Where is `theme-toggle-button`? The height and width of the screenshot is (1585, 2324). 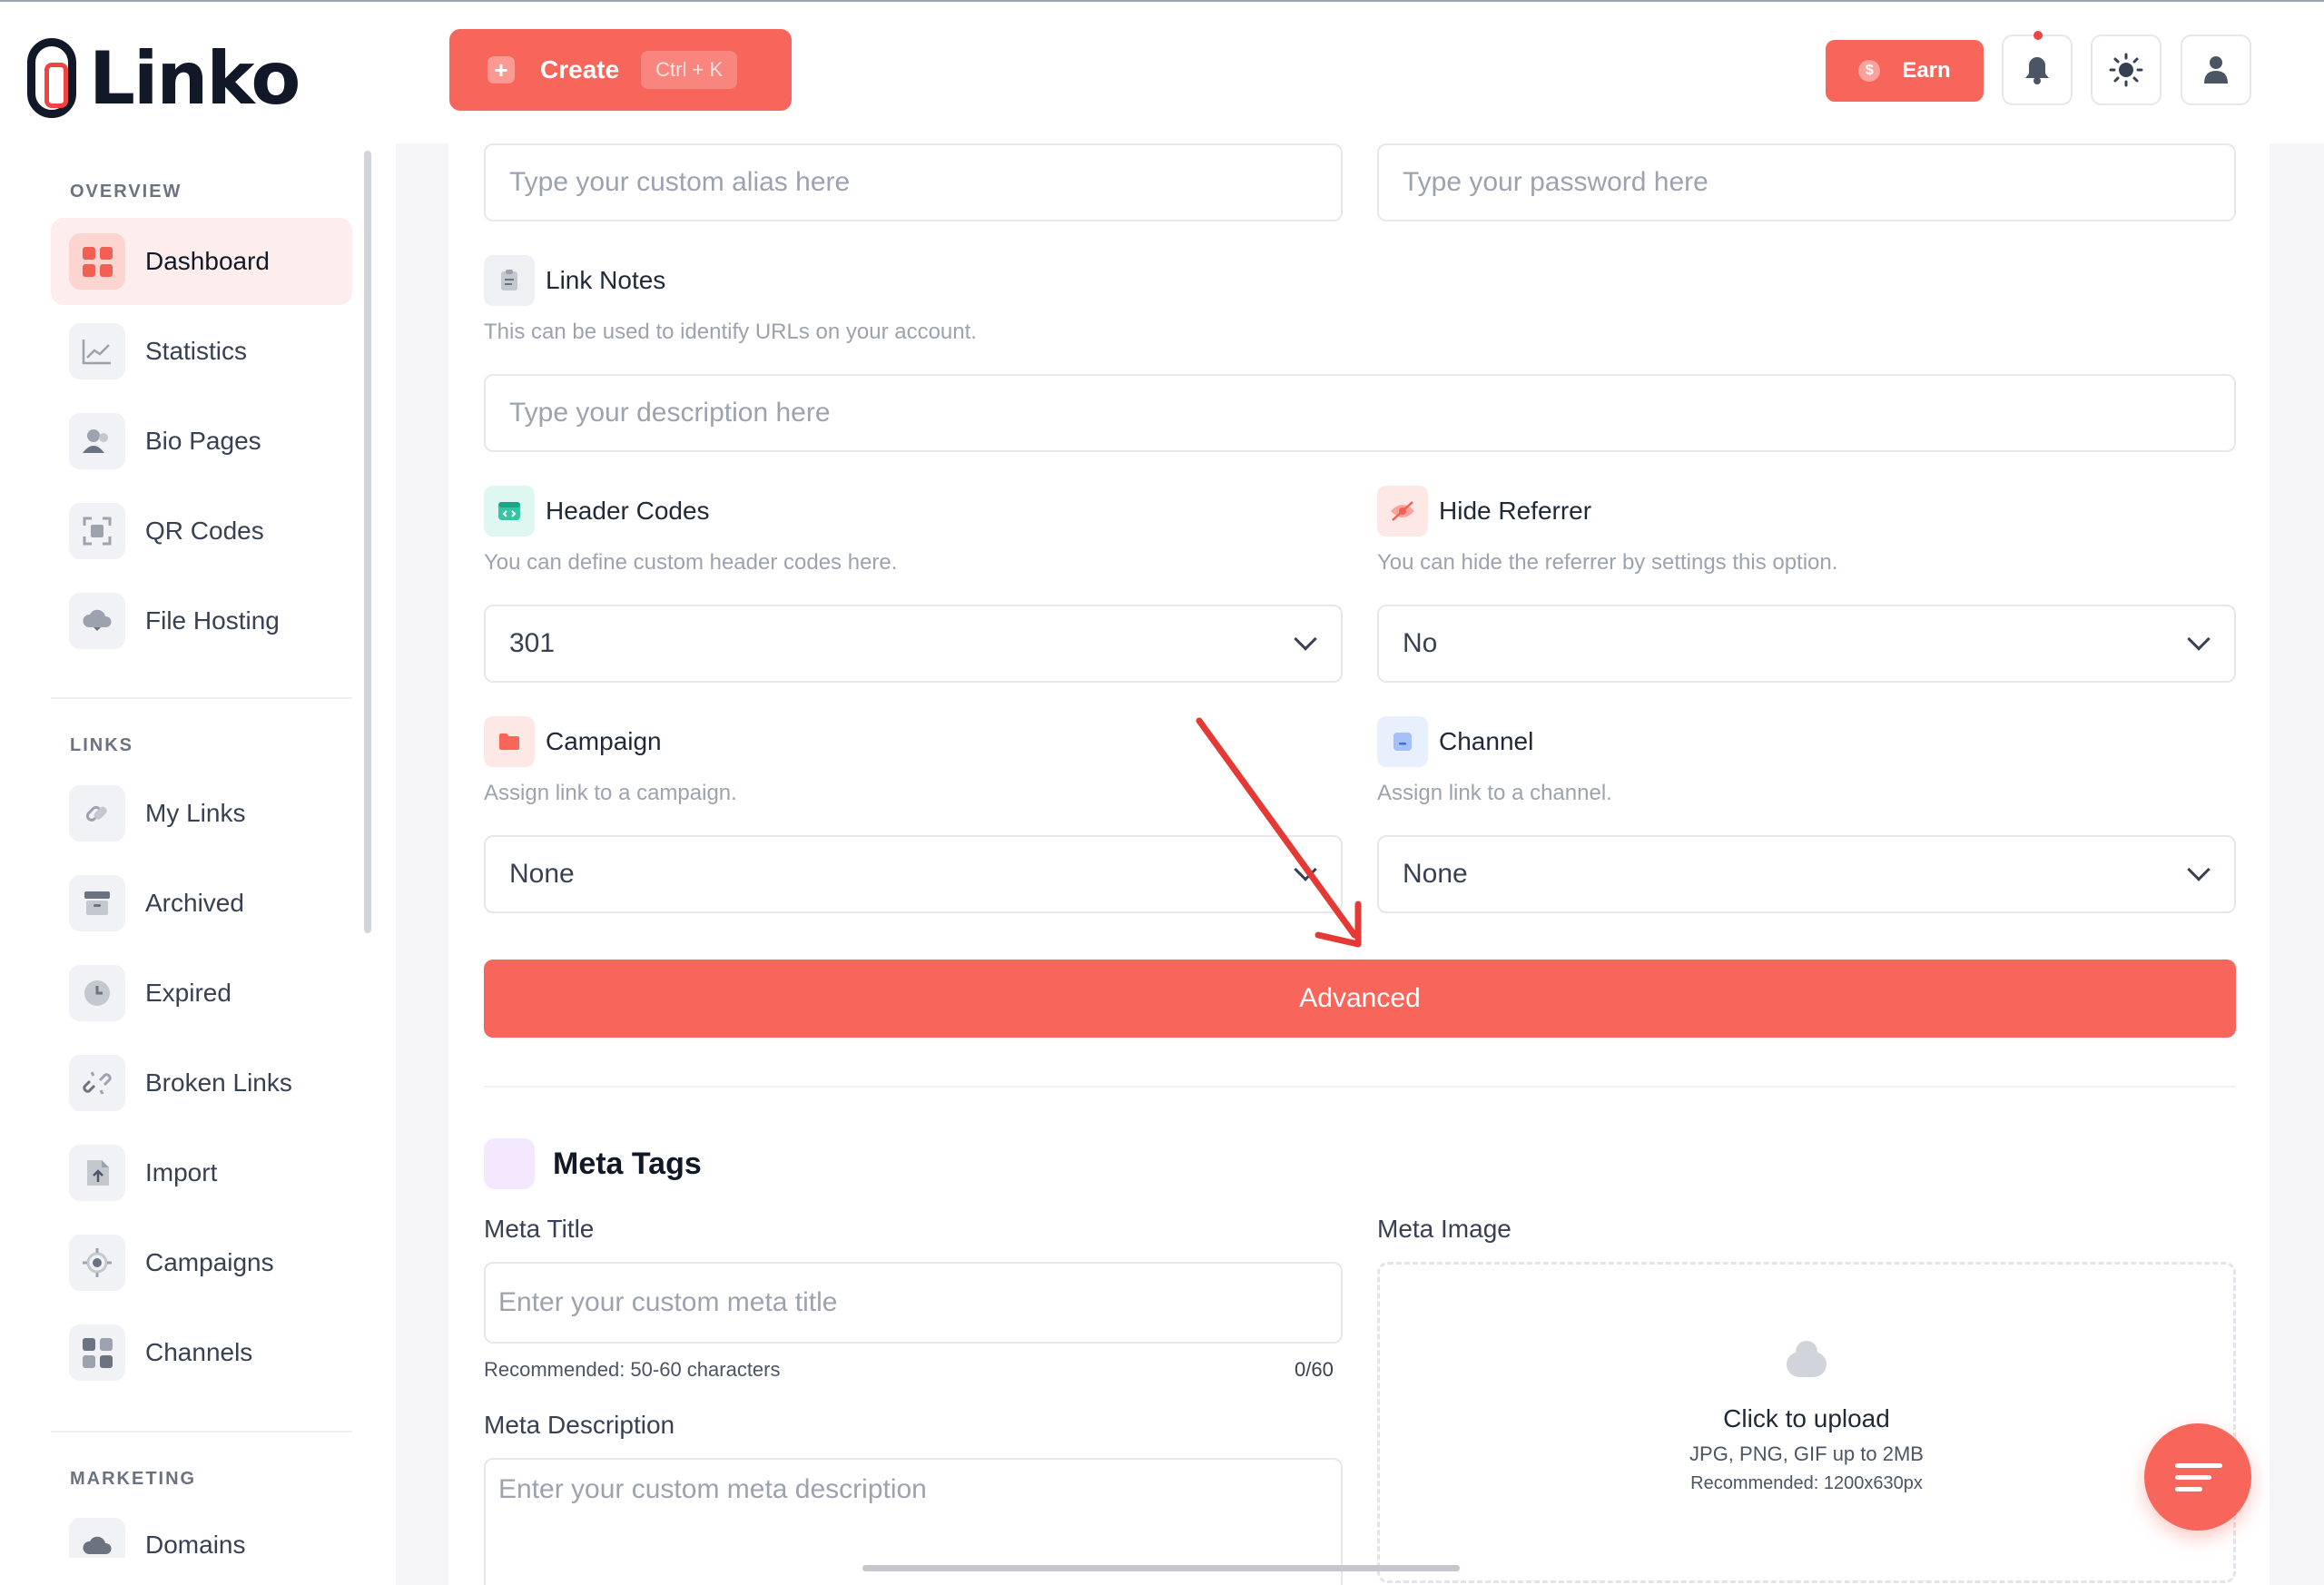
theme-toggle-button is located at coordinates (2126, 69).